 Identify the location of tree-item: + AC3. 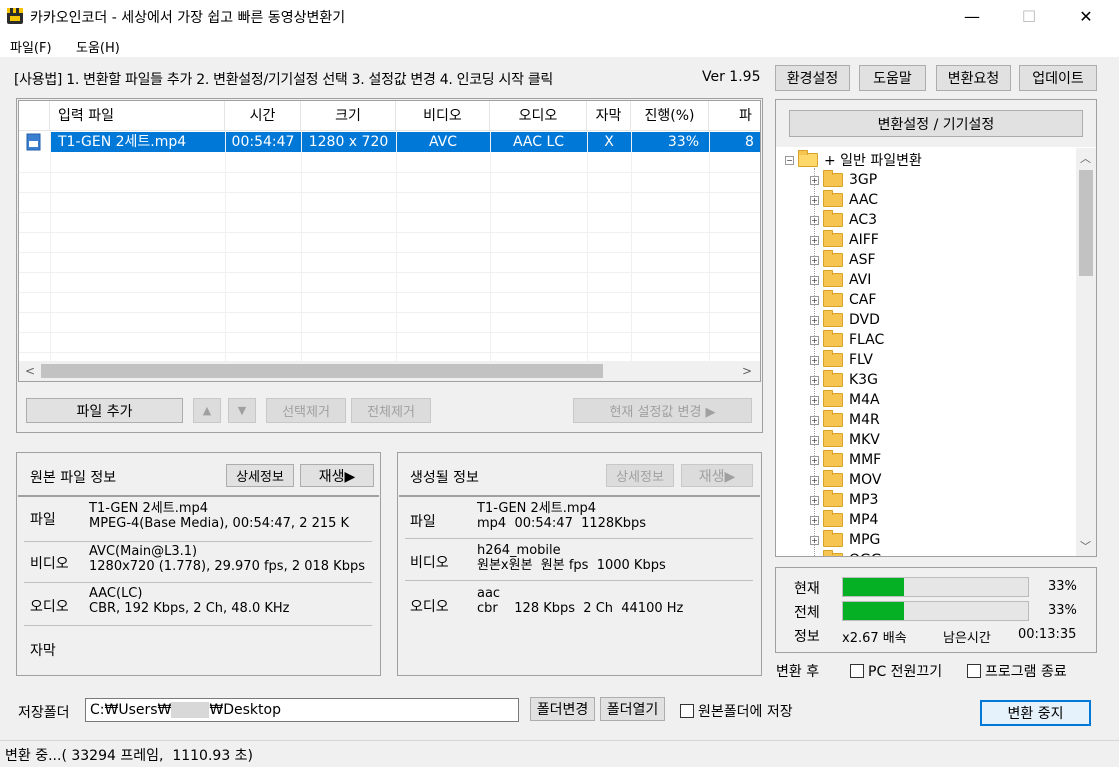
(843, 220).